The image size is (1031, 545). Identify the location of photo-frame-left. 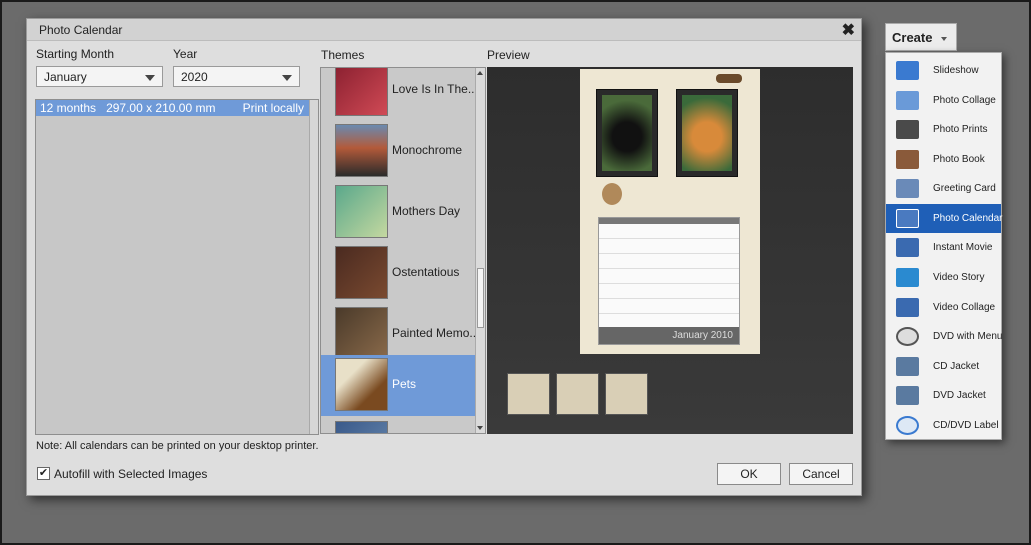
(627, 133).